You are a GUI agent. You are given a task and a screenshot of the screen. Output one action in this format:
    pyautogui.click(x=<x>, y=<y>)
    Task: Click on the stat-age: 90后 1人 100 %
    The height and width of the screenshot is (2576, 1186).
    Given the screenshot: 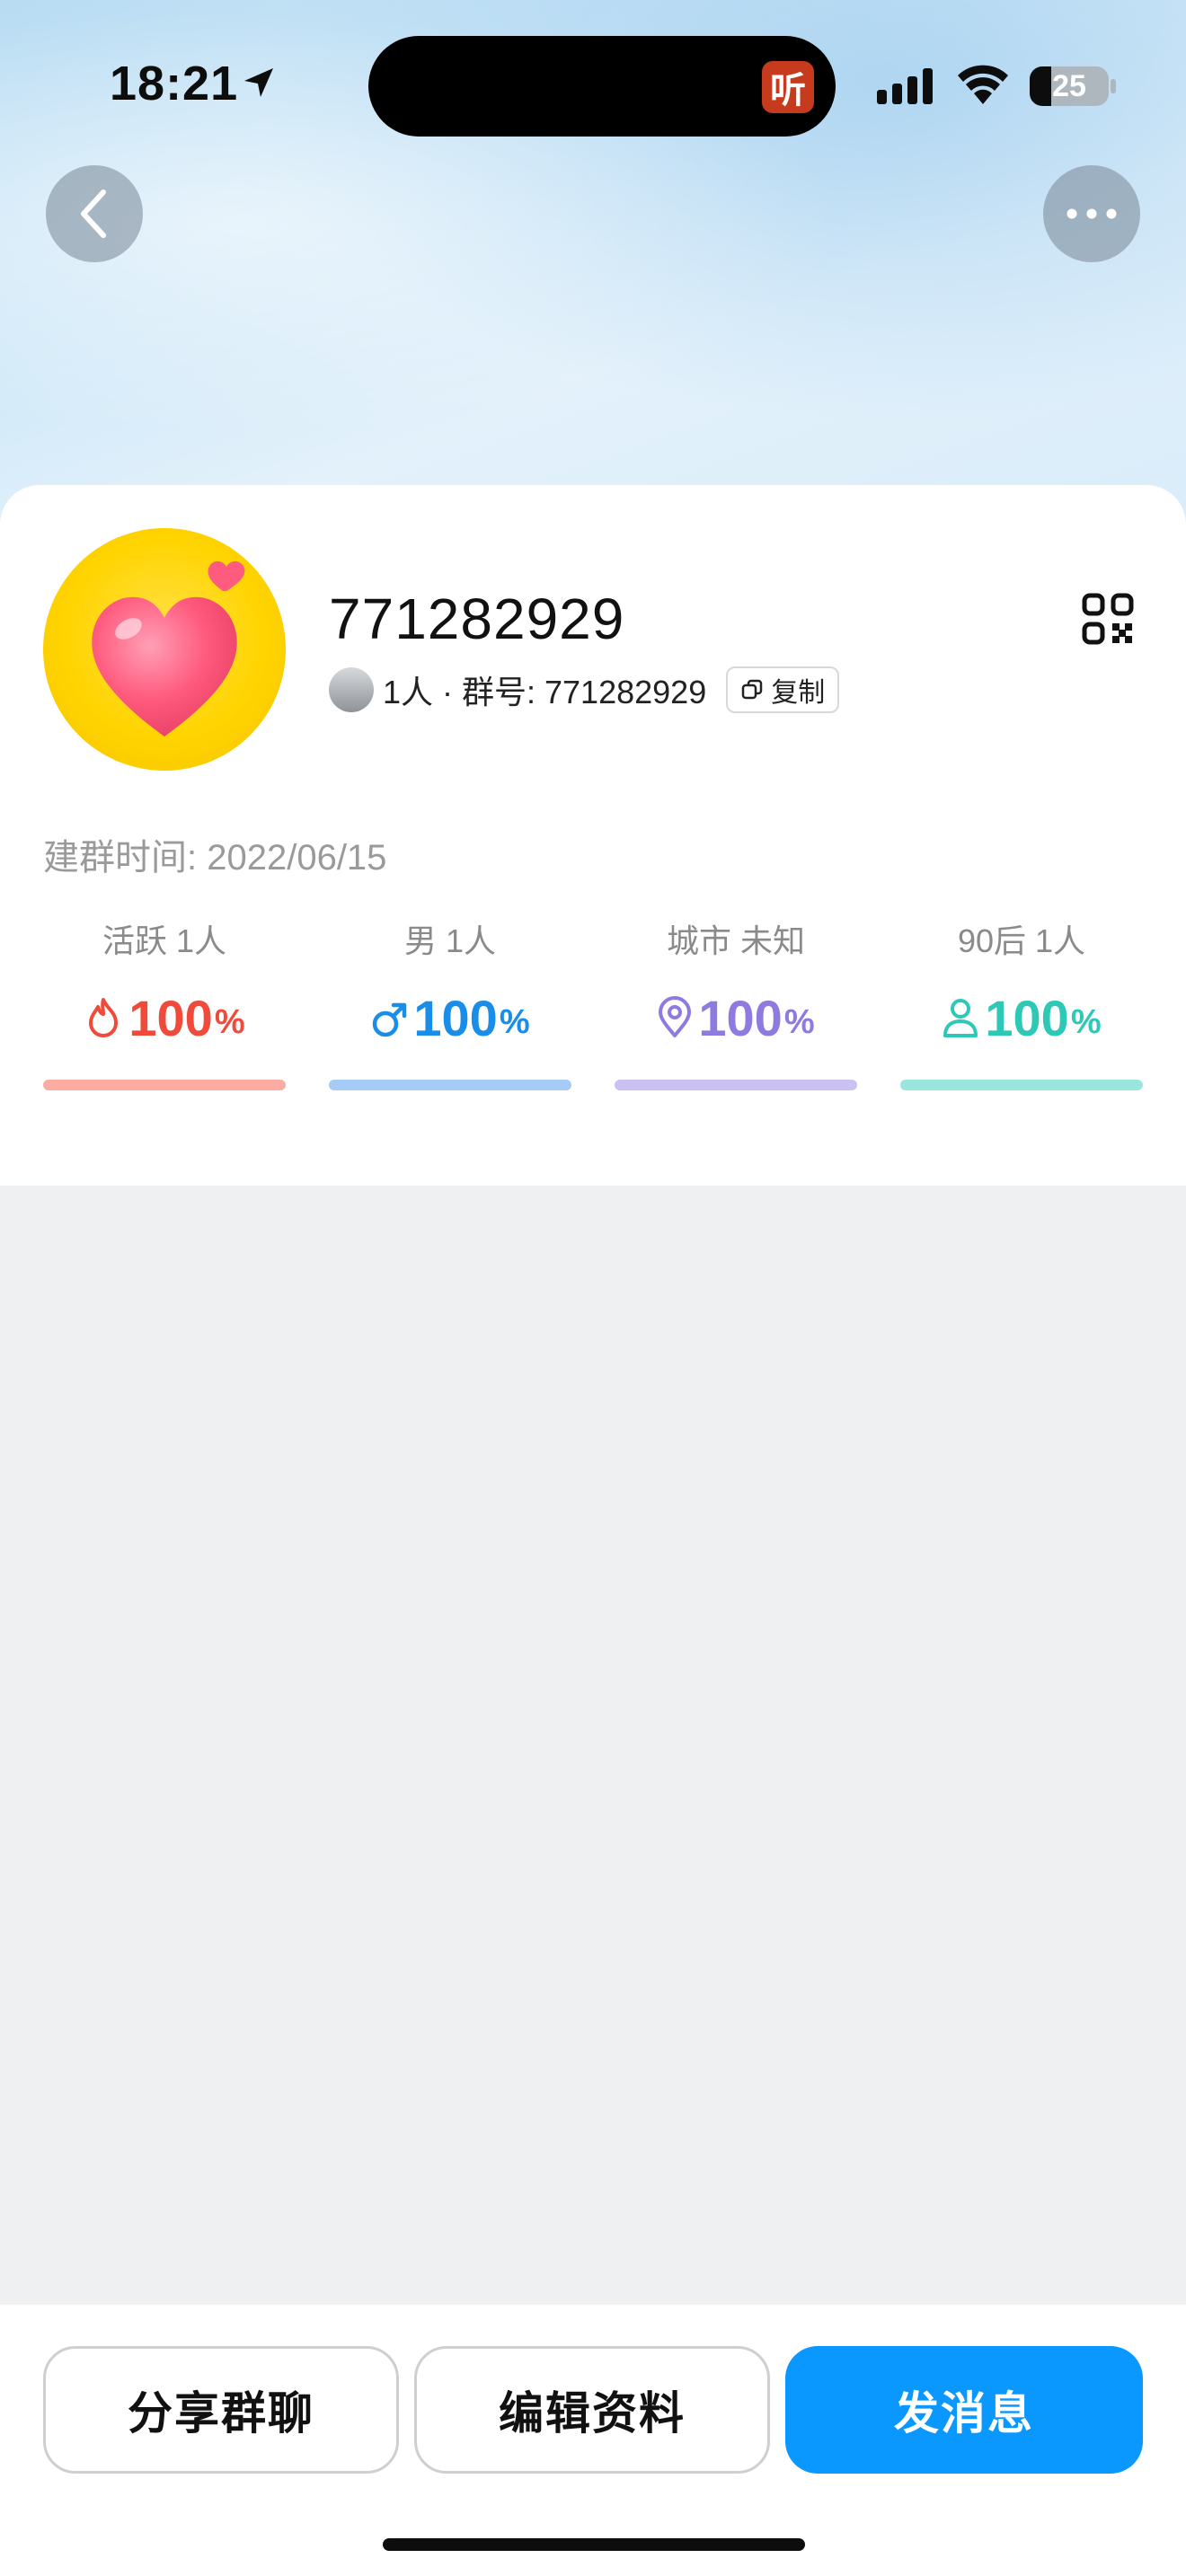 What is the action you would take?
    pyautogui.click(x=1021, y=1003)
    